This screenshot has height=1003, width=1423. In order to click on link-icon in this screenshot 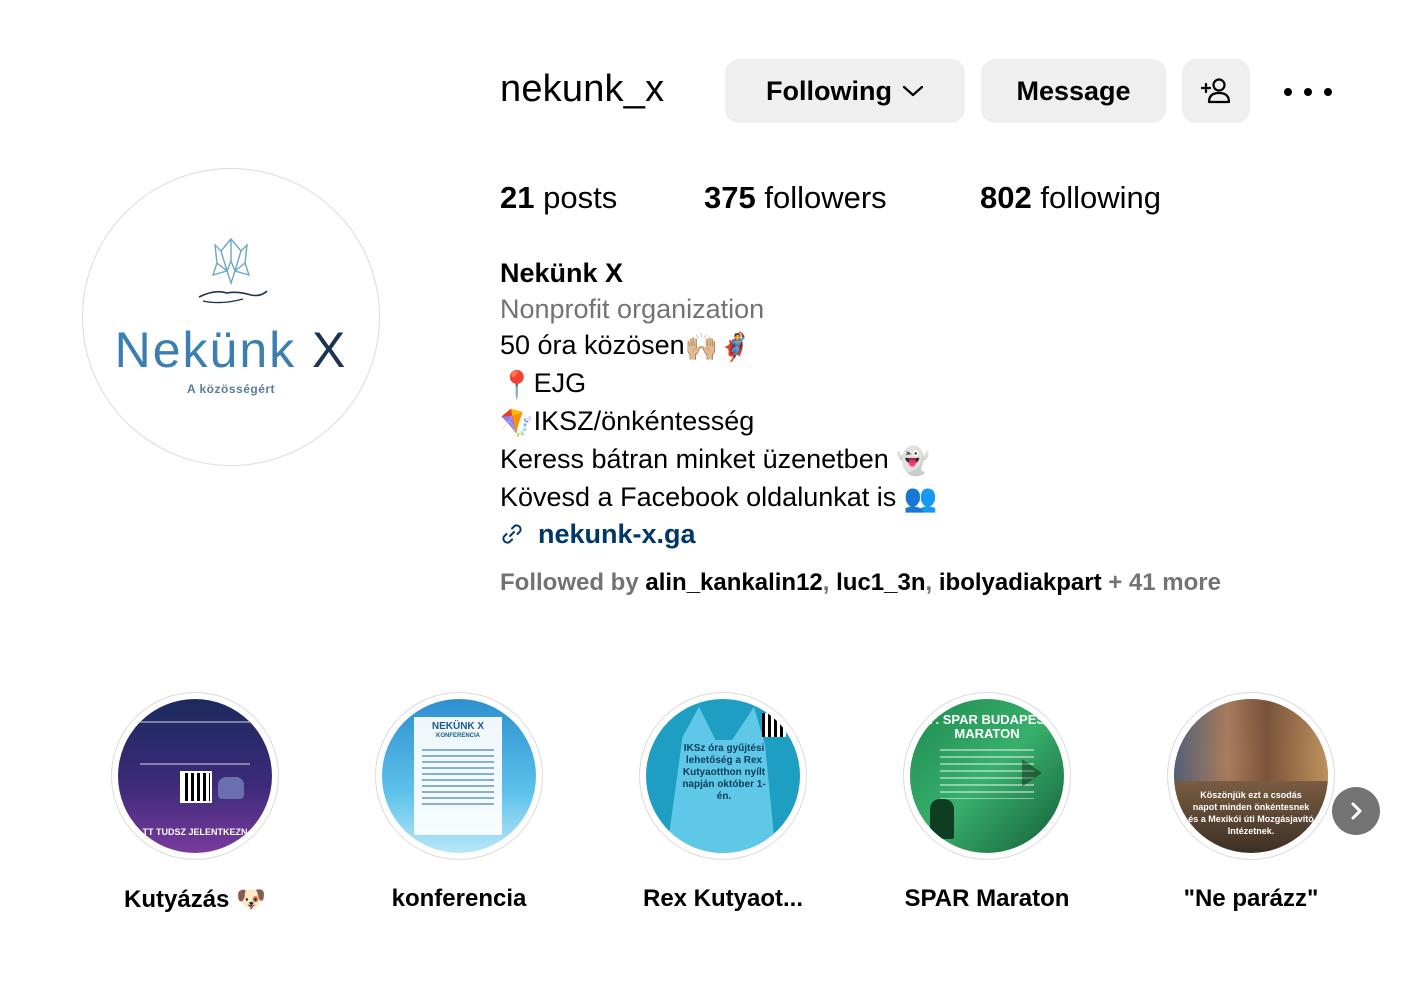, I will do `click(512, 534)`.